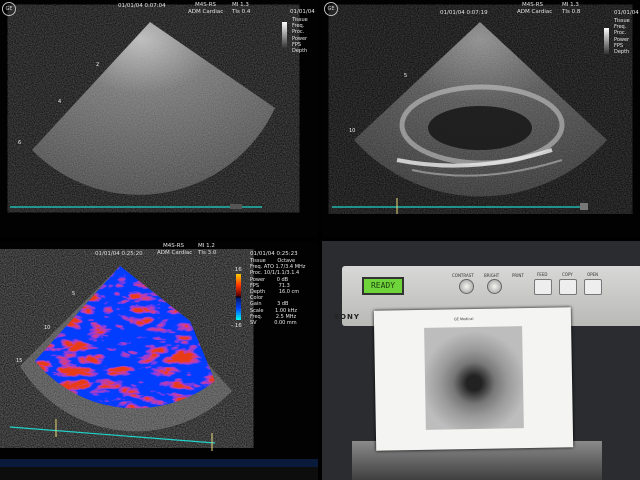  Describe the element at coordinates (20, 143) in the screenshot. I see `depth-mark: 6` at that location.